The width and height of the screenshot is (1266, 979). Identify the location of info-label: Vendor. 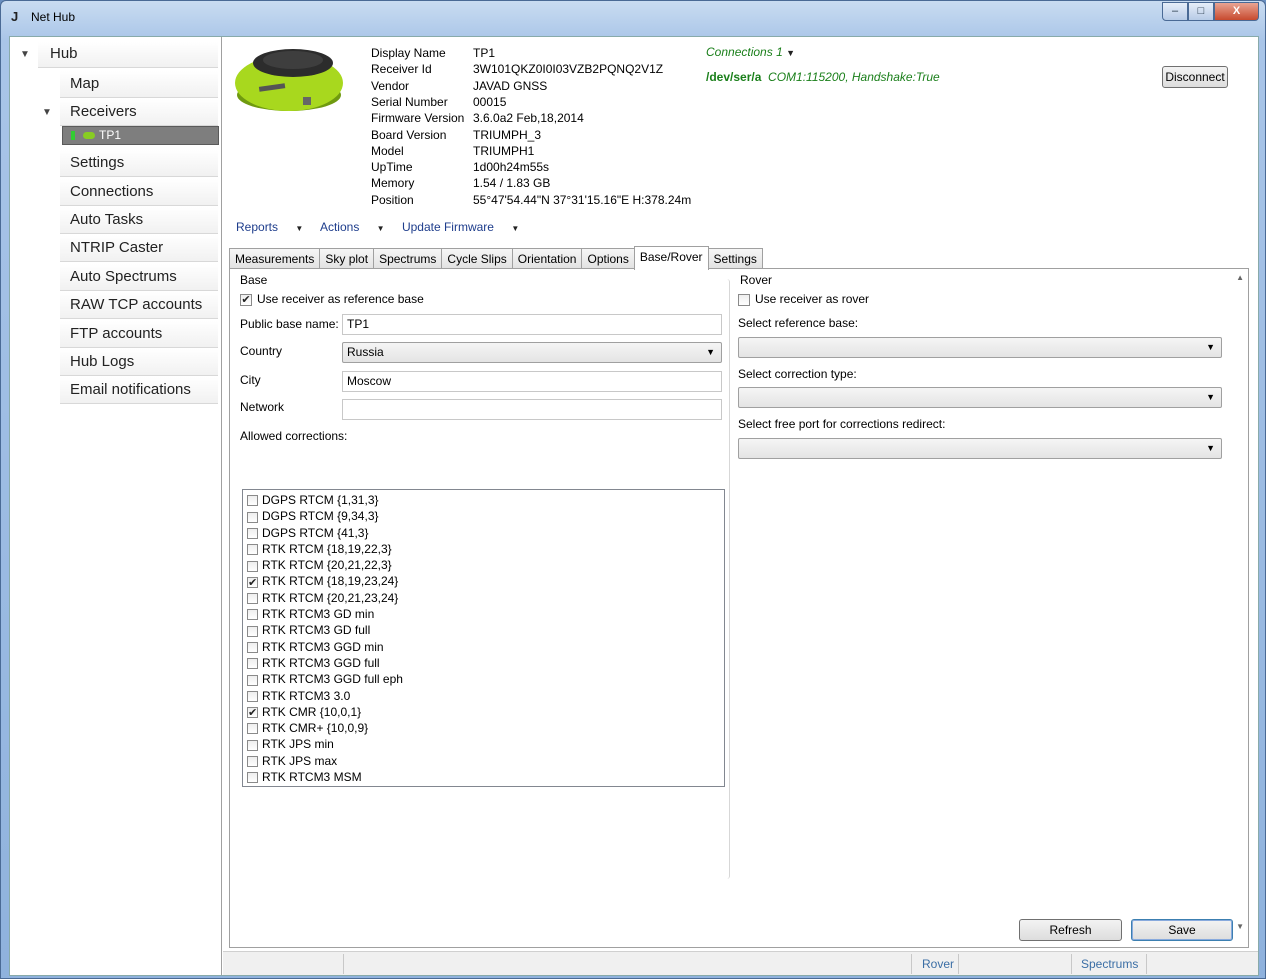
(390, 85).